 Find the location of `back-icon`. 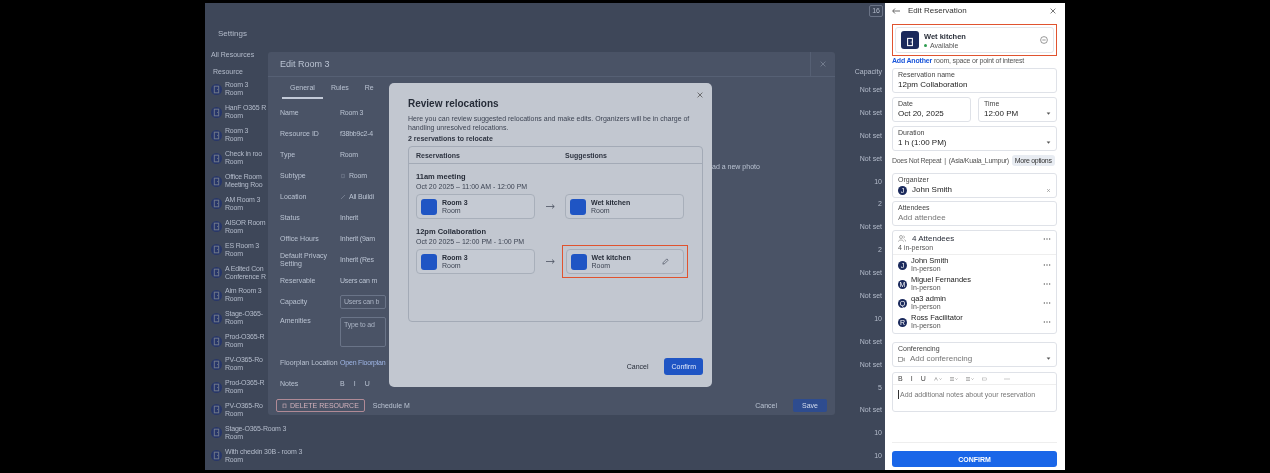

back-icon is located at coordinates (896, 10).